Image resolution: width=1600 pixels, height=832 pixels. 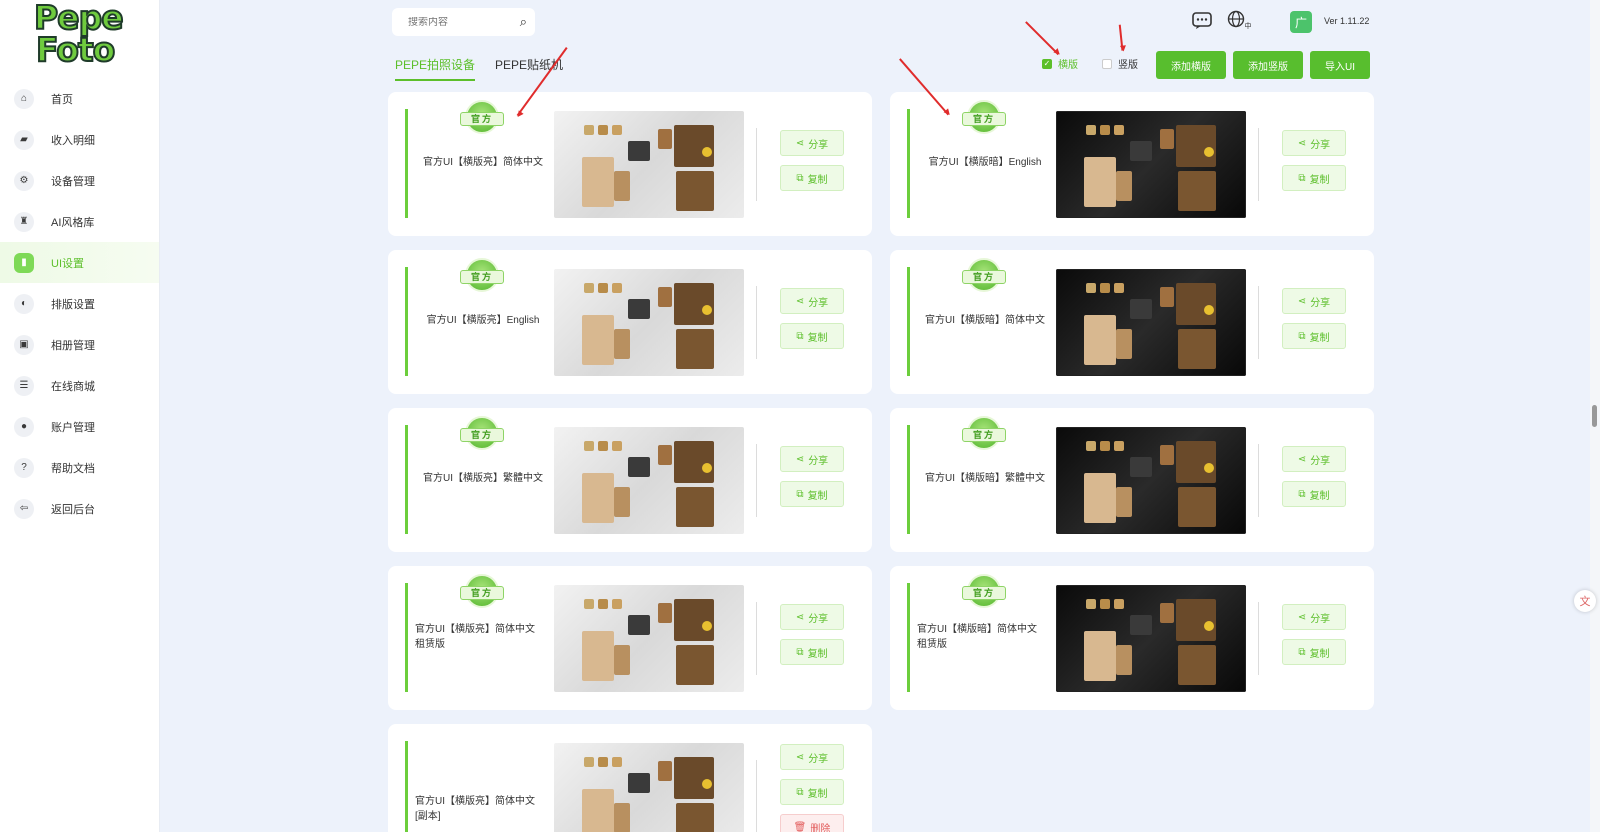 I want to click on delete-button: 🗑 删除, so click(x=812, y=823).